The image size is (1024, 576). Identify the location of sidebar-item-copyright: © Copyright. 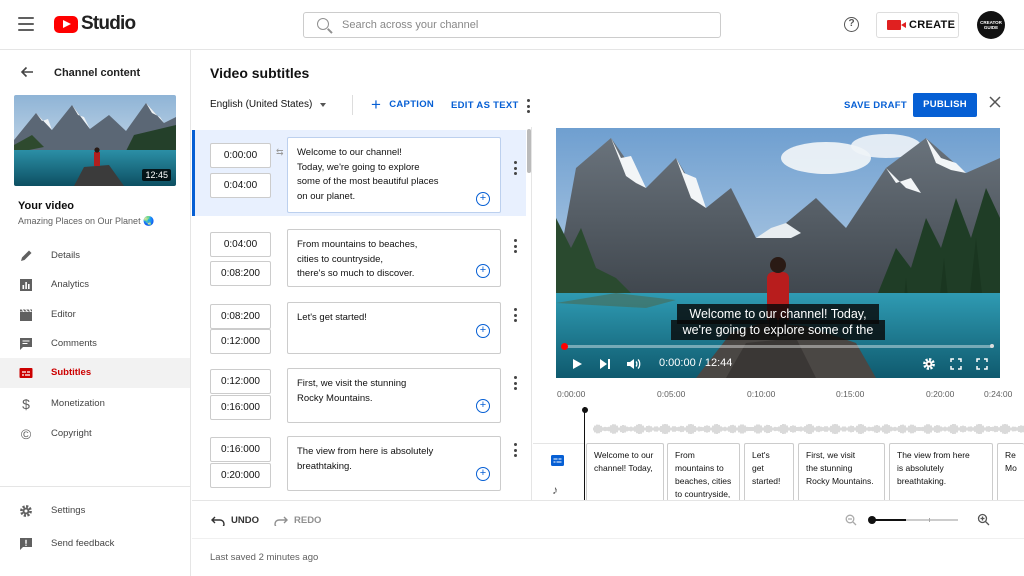
(95, 434).